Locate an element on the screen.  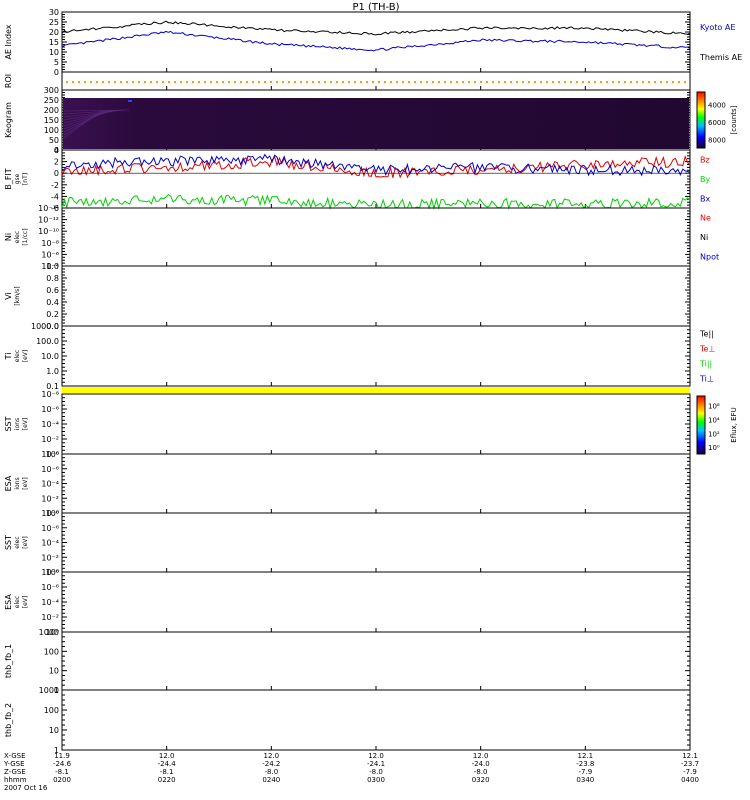
y-tick-label: 0.6 is located at coordinates (52, 290).